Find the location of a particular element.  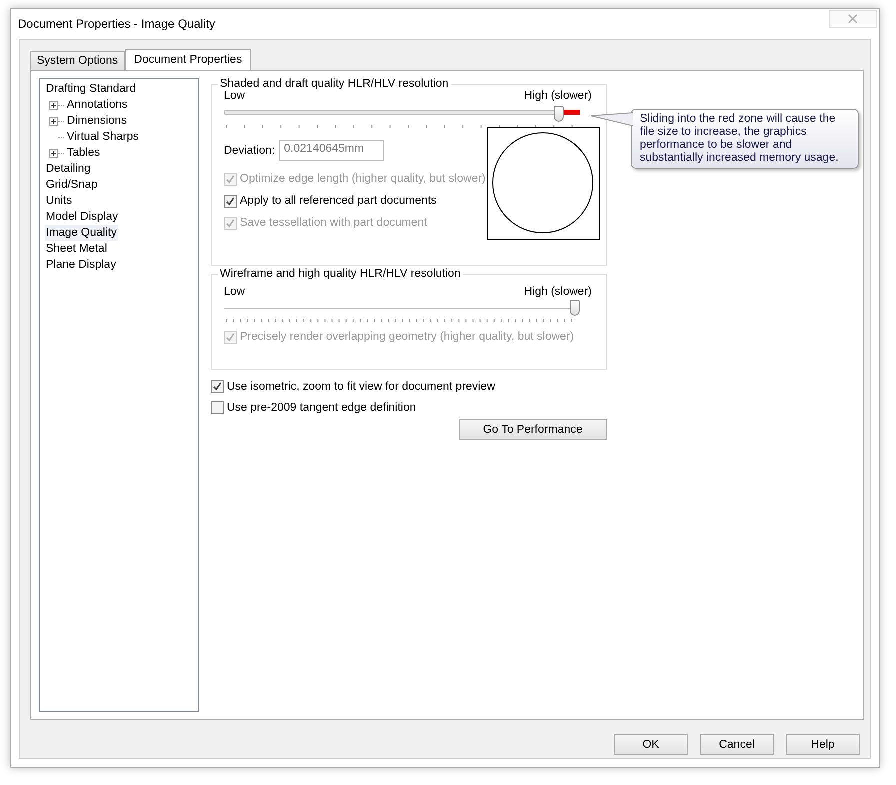

checkbox-label: Apply to all referenced part documents is located at coordinates (338, 201).